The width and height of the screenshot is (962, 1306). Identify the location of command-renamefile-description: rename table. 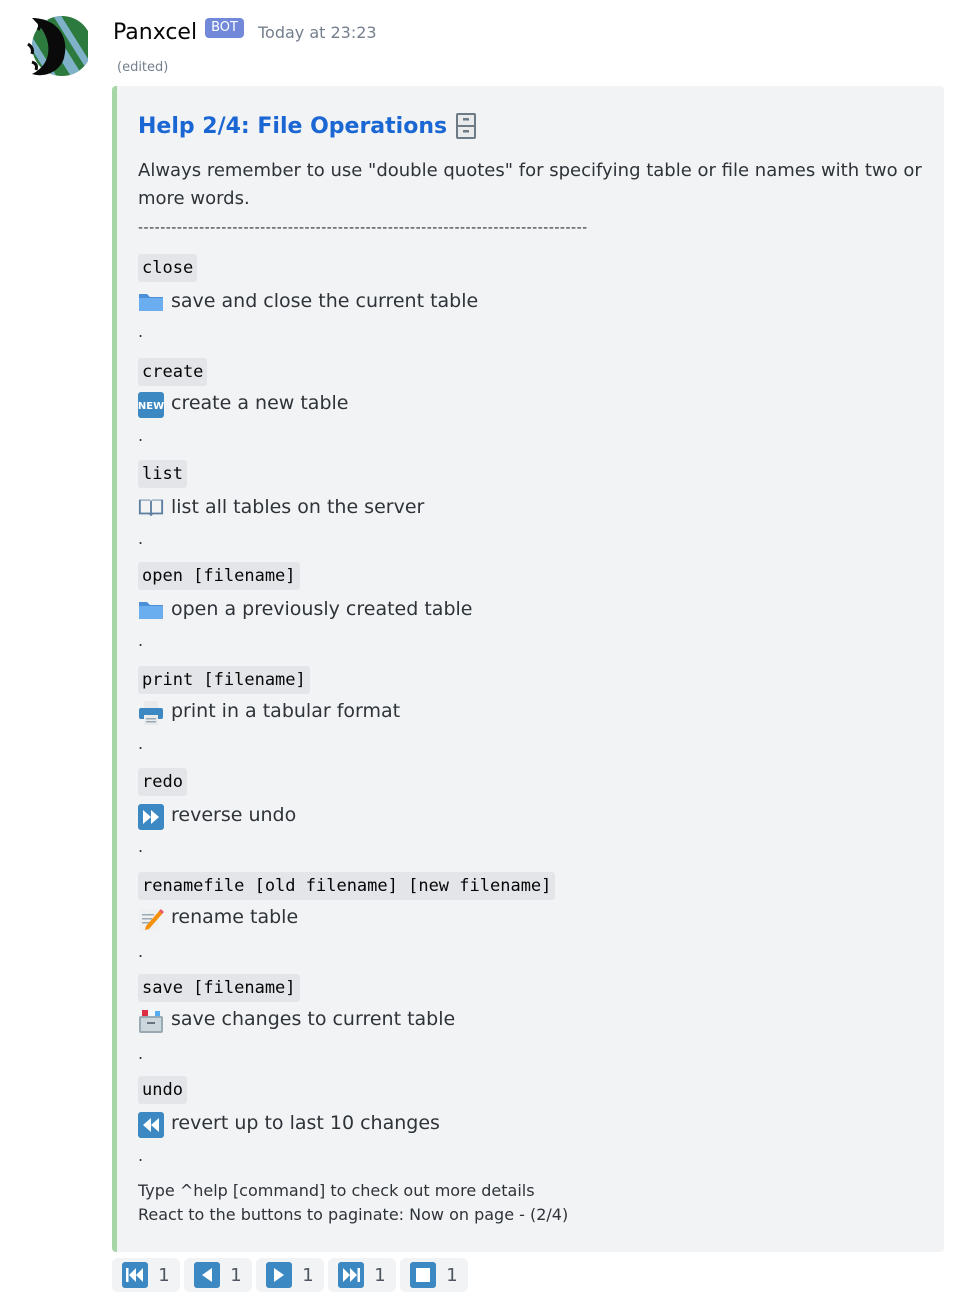
(218, 918).